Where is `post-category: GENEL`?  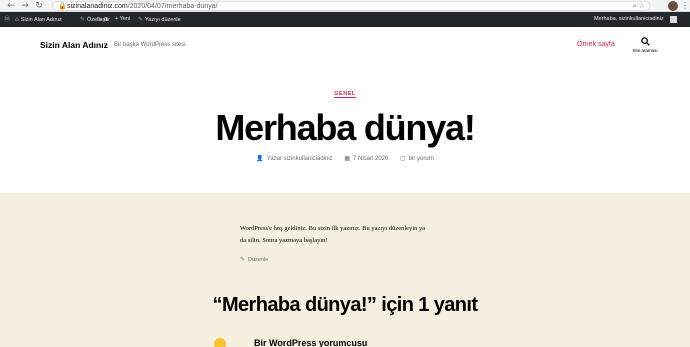
post-category: GENEL is located at coordinates (345, 94).